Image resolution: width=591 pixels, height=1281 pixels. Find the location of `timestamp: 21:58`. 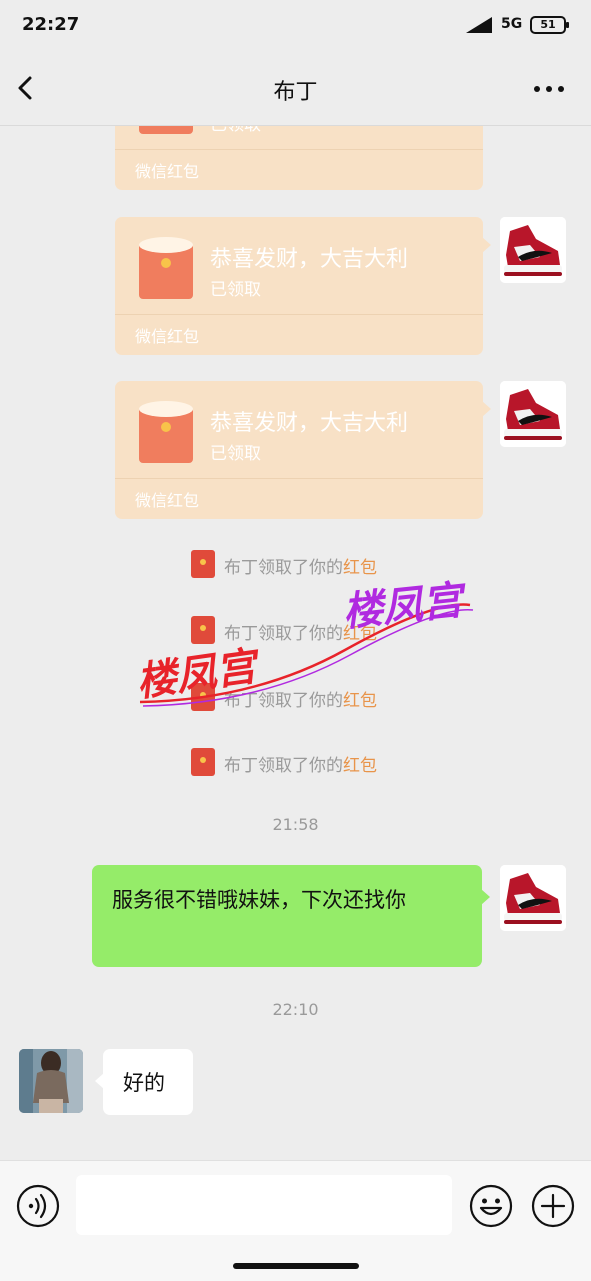

timestamp: 21:58 is located at coordinates (295, 824).